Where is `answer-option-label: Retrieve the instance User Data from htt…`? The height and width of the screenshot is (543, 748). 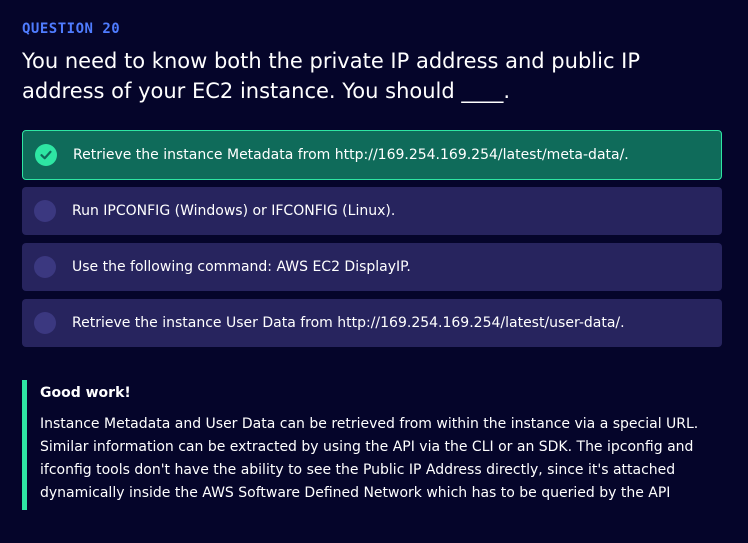
answer-option-label: Retrieve the instance User Data from htt… is located at coordinates (348, 323).